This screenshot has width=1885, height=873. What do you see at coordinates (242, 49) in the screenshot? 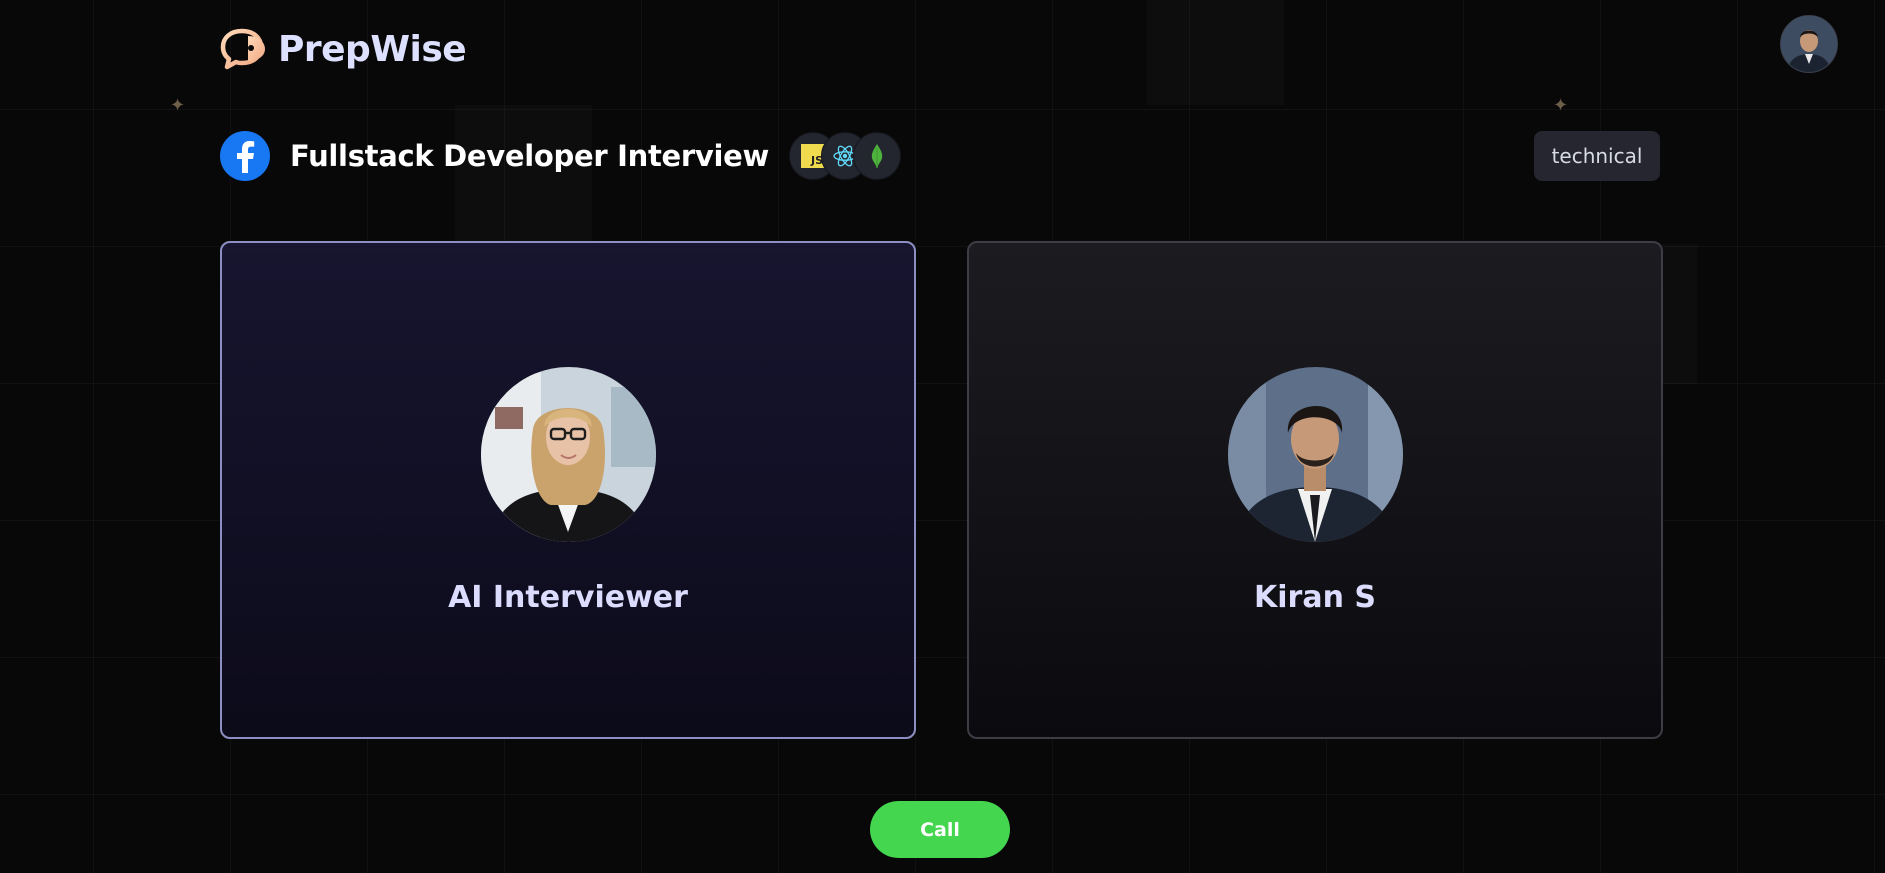
I see `chat-bubble-icon` at bounding box center [242, 49].